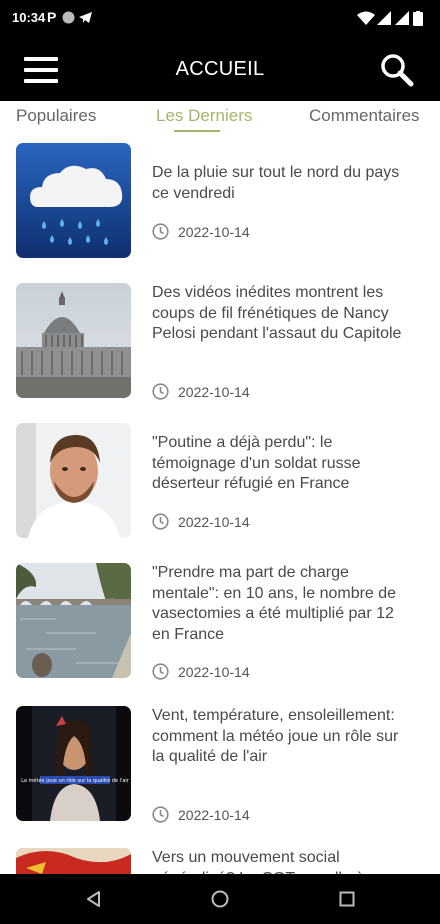 The image size is (440, 924). I want to click on telegram-icon, so click(85, 17).